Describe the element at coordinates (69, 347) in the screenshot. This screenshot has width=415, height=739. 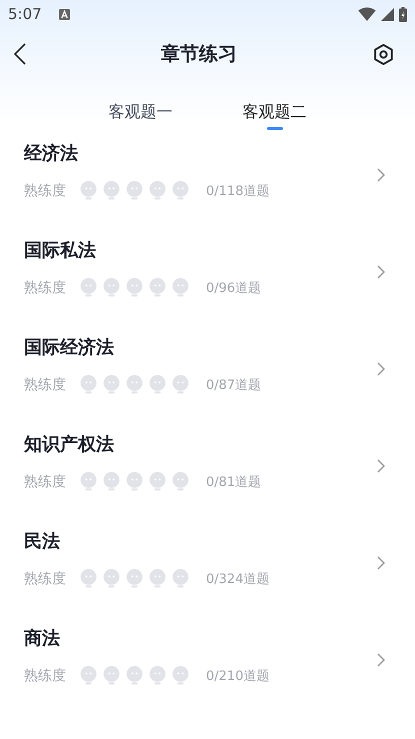
I see `chapter-title: 国际经济法` at that location.